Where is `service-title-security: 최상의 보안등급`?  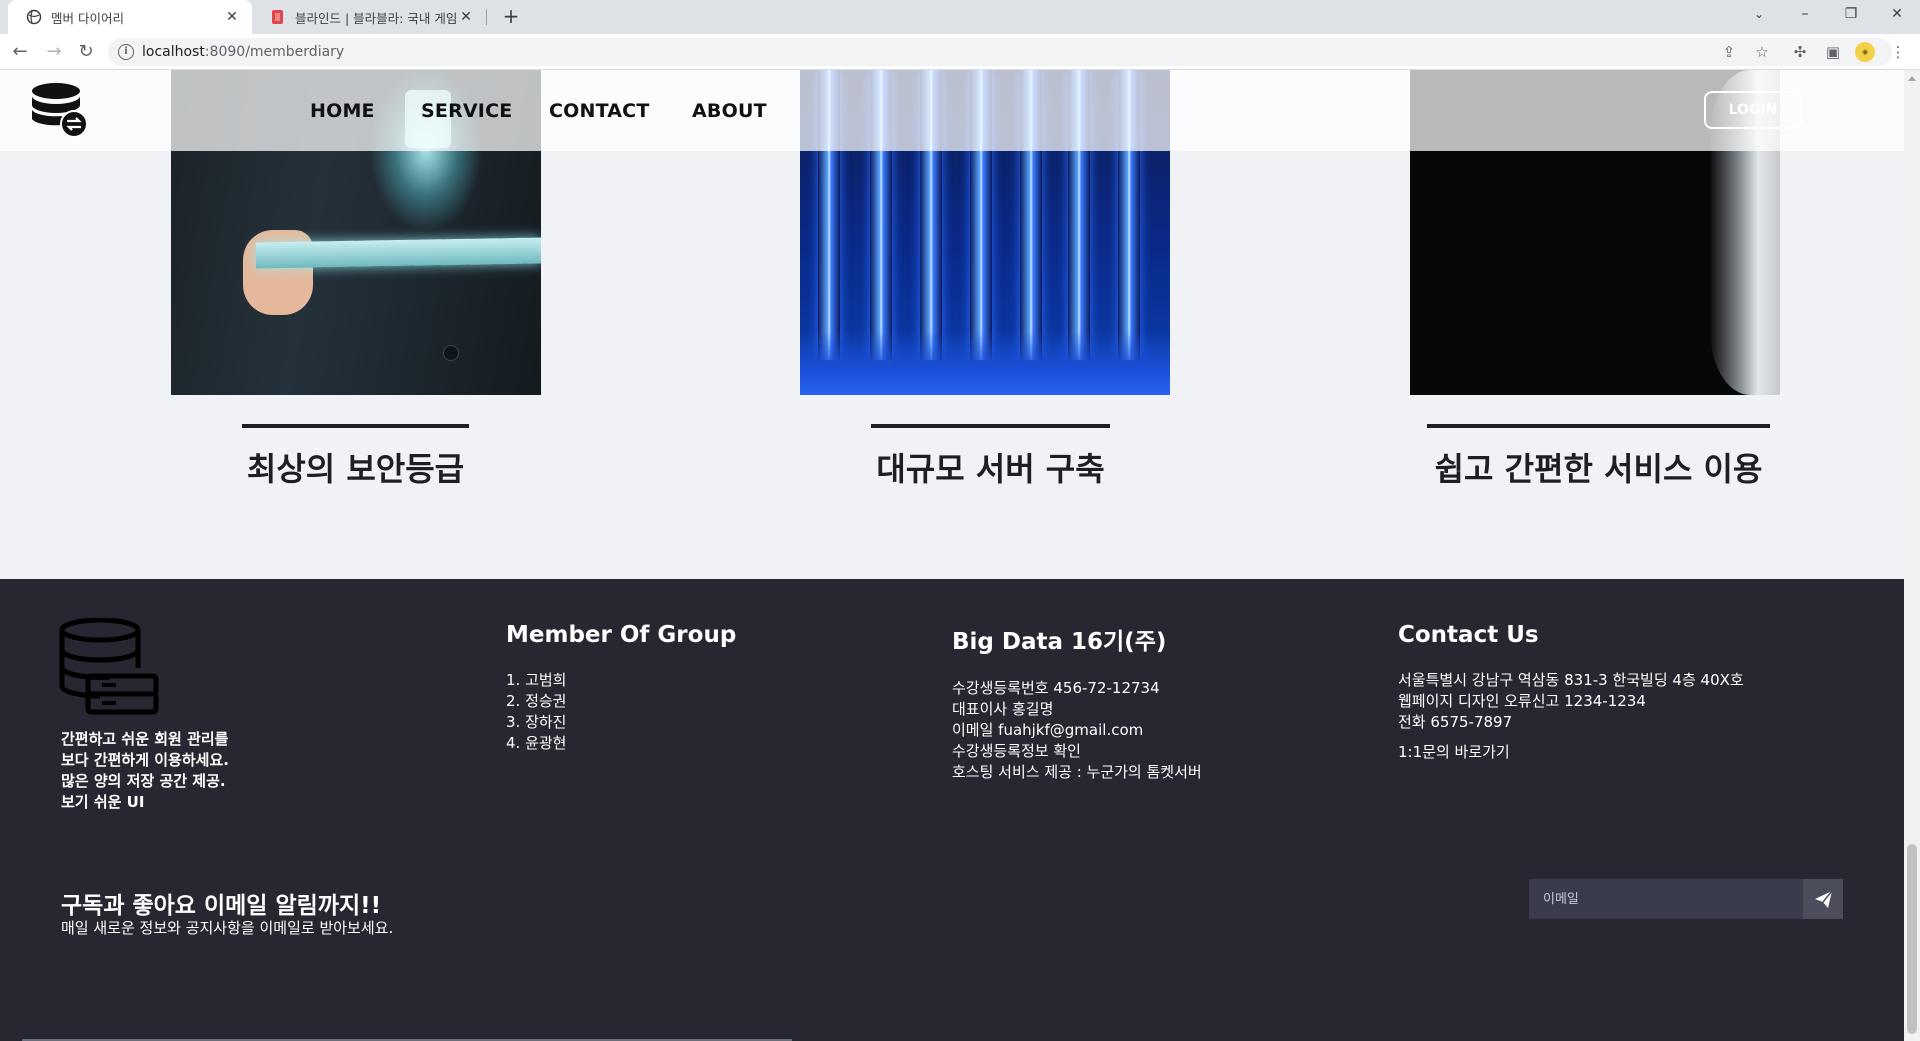
service-title-security: 최상의 보안등급 is located at coordinates (355, 469).